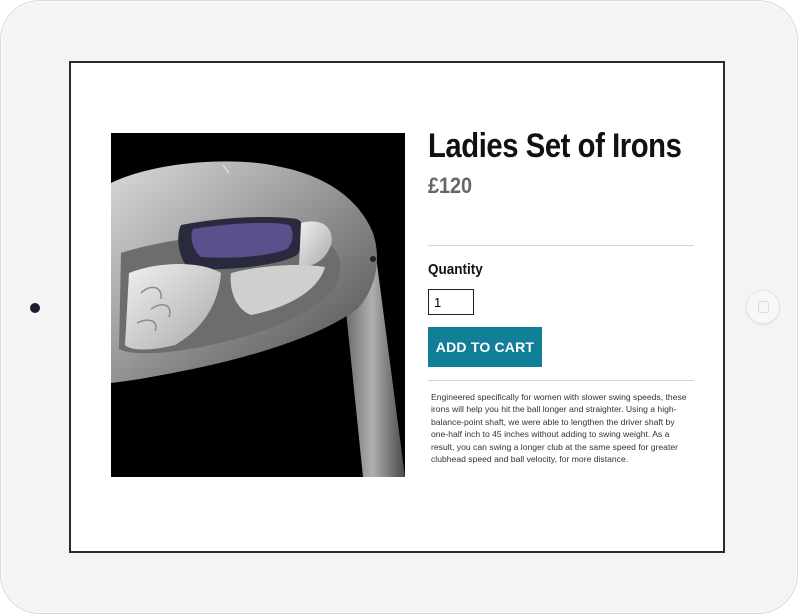  What do you see at coordinates (451, 302) in the screenshot?
I see `quantity-input` at bounding box center [451, 302].